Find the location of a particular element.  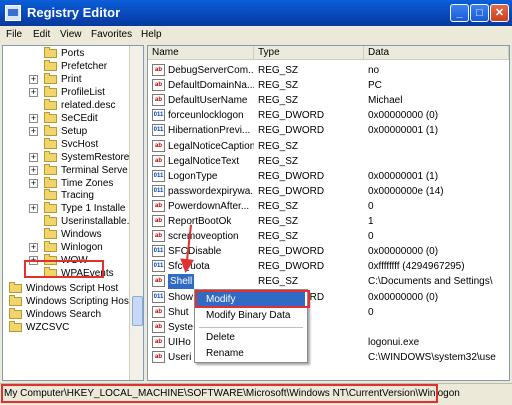

arrow-to-shell is located at coordinates (187, 248).